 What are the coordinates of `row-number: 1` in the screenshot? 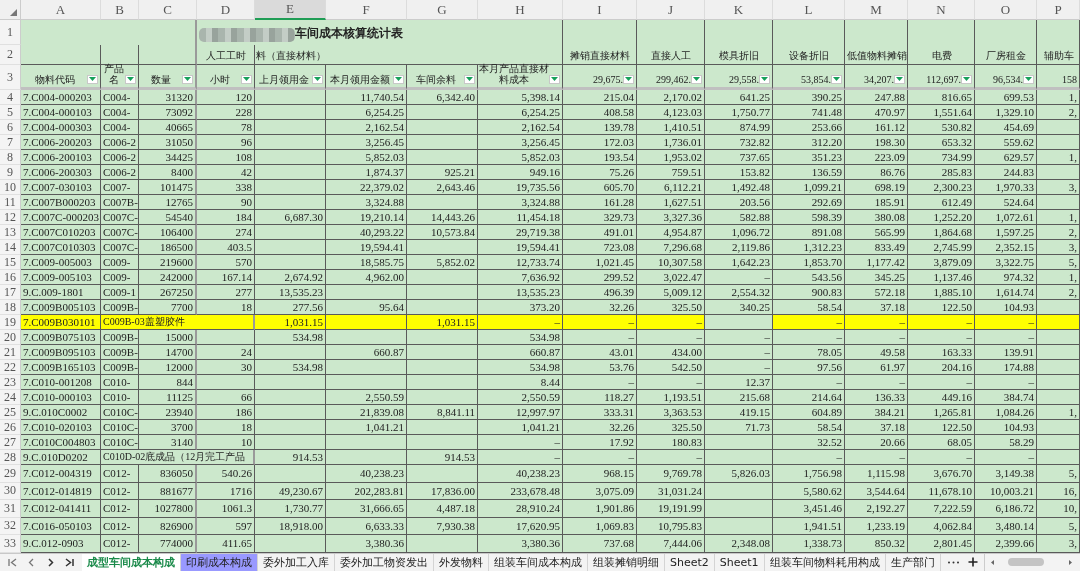 It's located at (10, 32).